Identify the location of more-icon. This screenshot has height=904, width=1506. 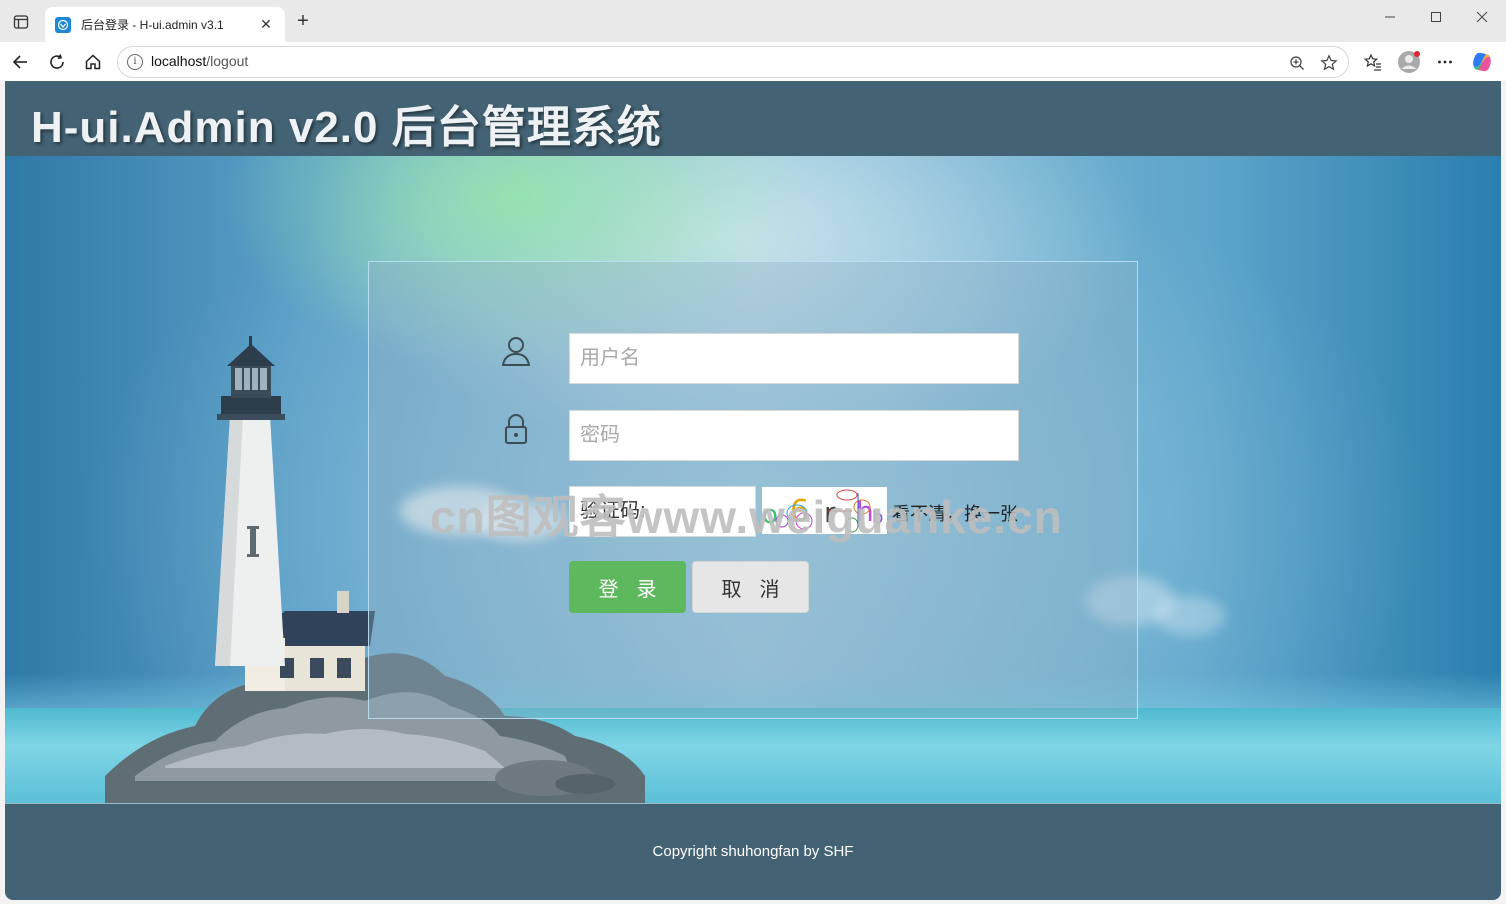
(1445, 62).